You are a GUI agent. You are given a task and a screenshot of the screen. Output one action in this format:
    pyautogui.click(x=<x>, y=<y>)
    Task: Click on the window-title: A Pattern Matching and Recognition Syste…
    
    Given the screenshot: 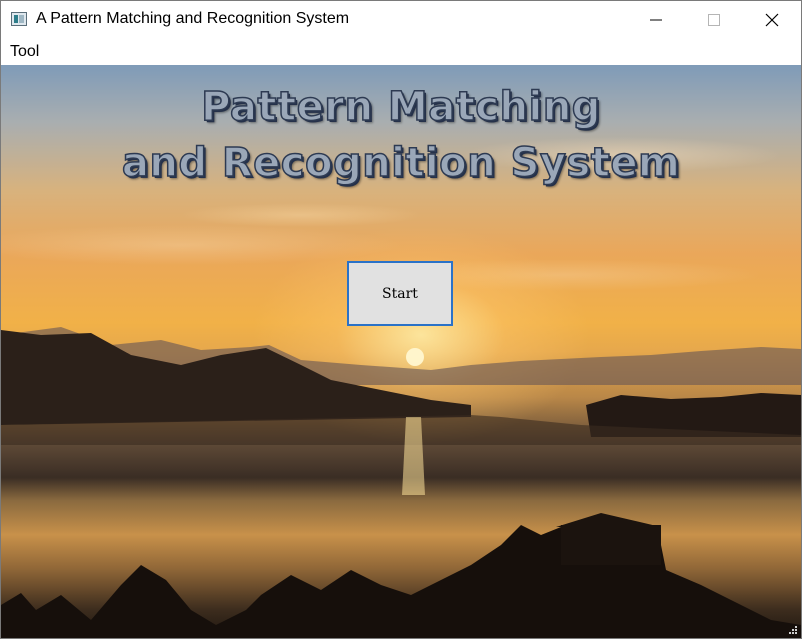 What is the action you would take?
    pyautogui.click(x=193, y=18)
    